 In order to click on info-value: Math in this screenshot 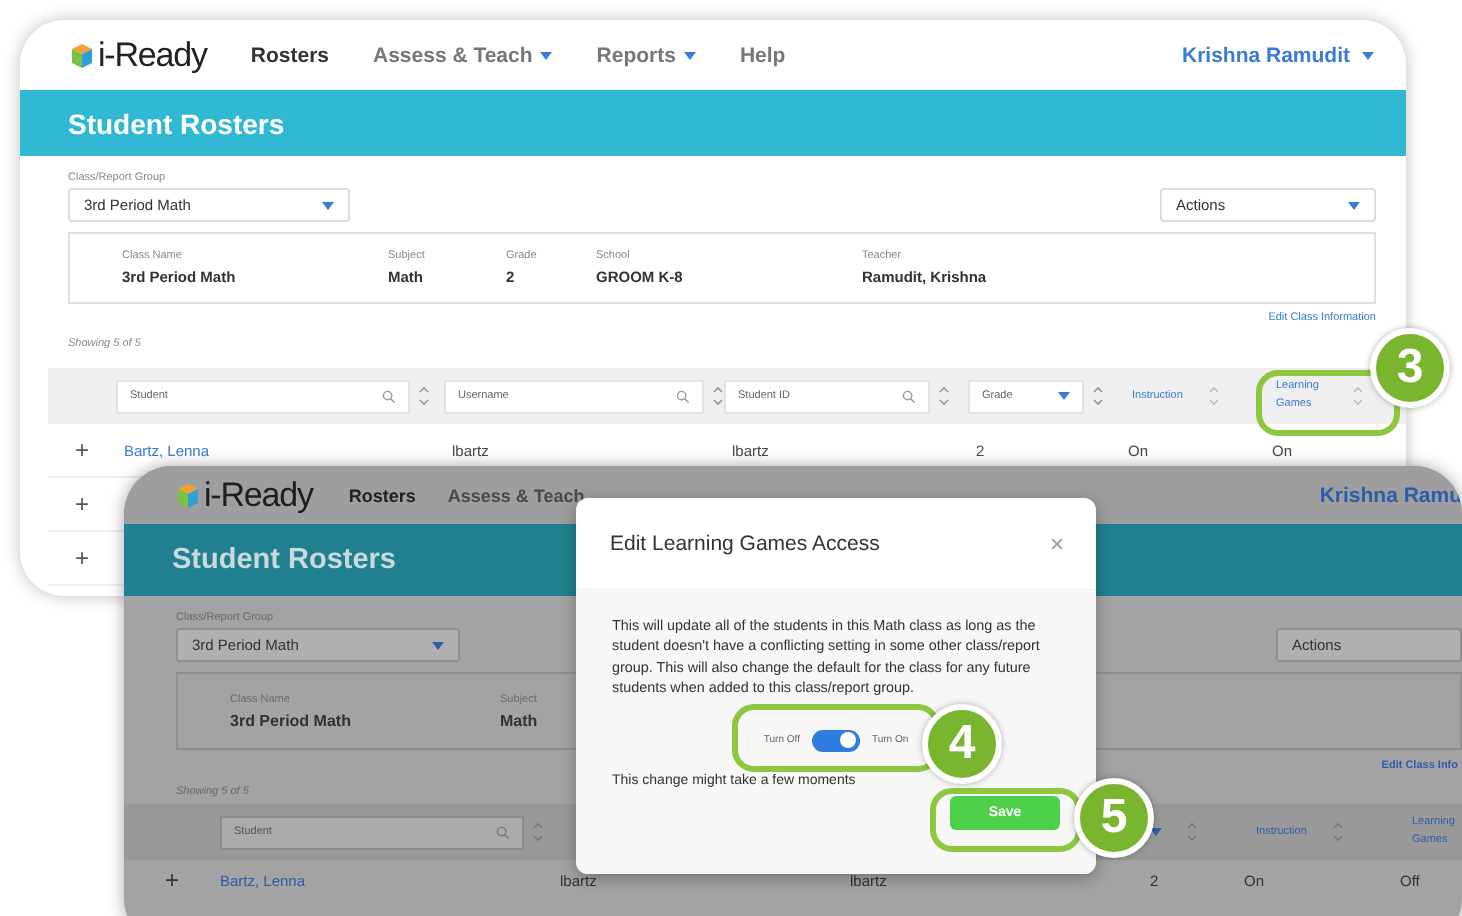, I will do `click(520, 720)`.